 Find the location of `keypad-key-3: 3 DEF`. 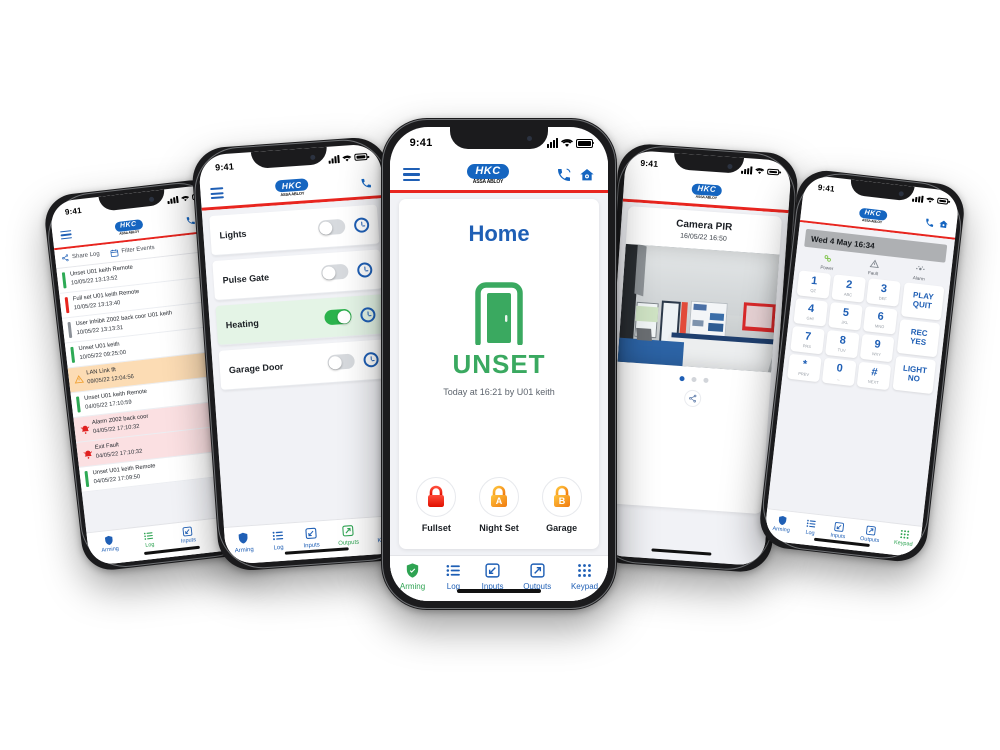

keypad-key-3: 3 DEF is located at coordinates (883, 292).